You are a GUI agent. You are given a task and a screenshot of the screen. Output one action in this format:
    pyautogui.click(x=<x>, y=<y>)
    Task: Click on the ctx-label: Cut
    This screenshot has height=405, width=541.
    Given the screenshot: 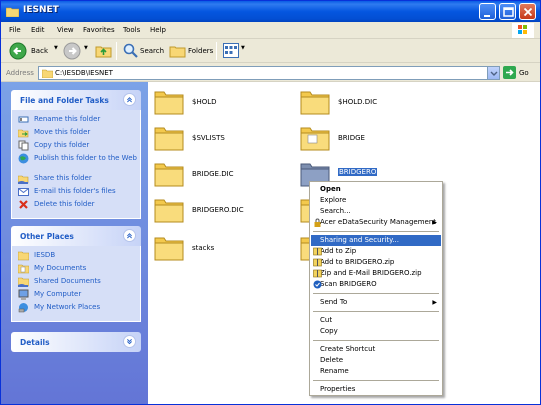 What is the action you would take?
    pyautogui.click(x=326, y=320)
    